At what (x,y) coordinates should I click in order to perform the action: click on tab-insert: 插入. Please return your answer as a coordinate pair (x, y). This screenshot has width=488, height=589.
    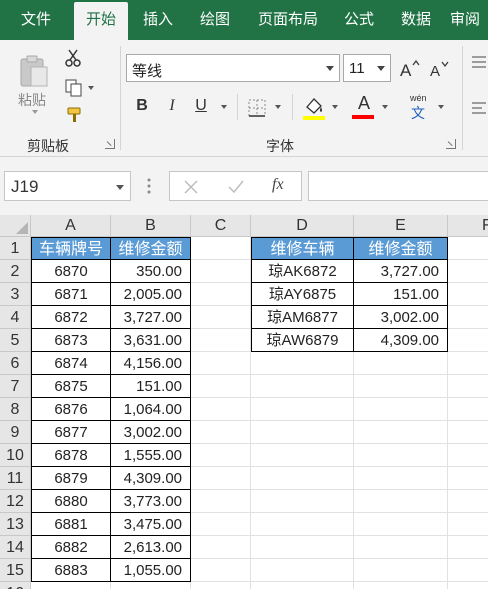
    Looking at the image, I should click on (158, 20).